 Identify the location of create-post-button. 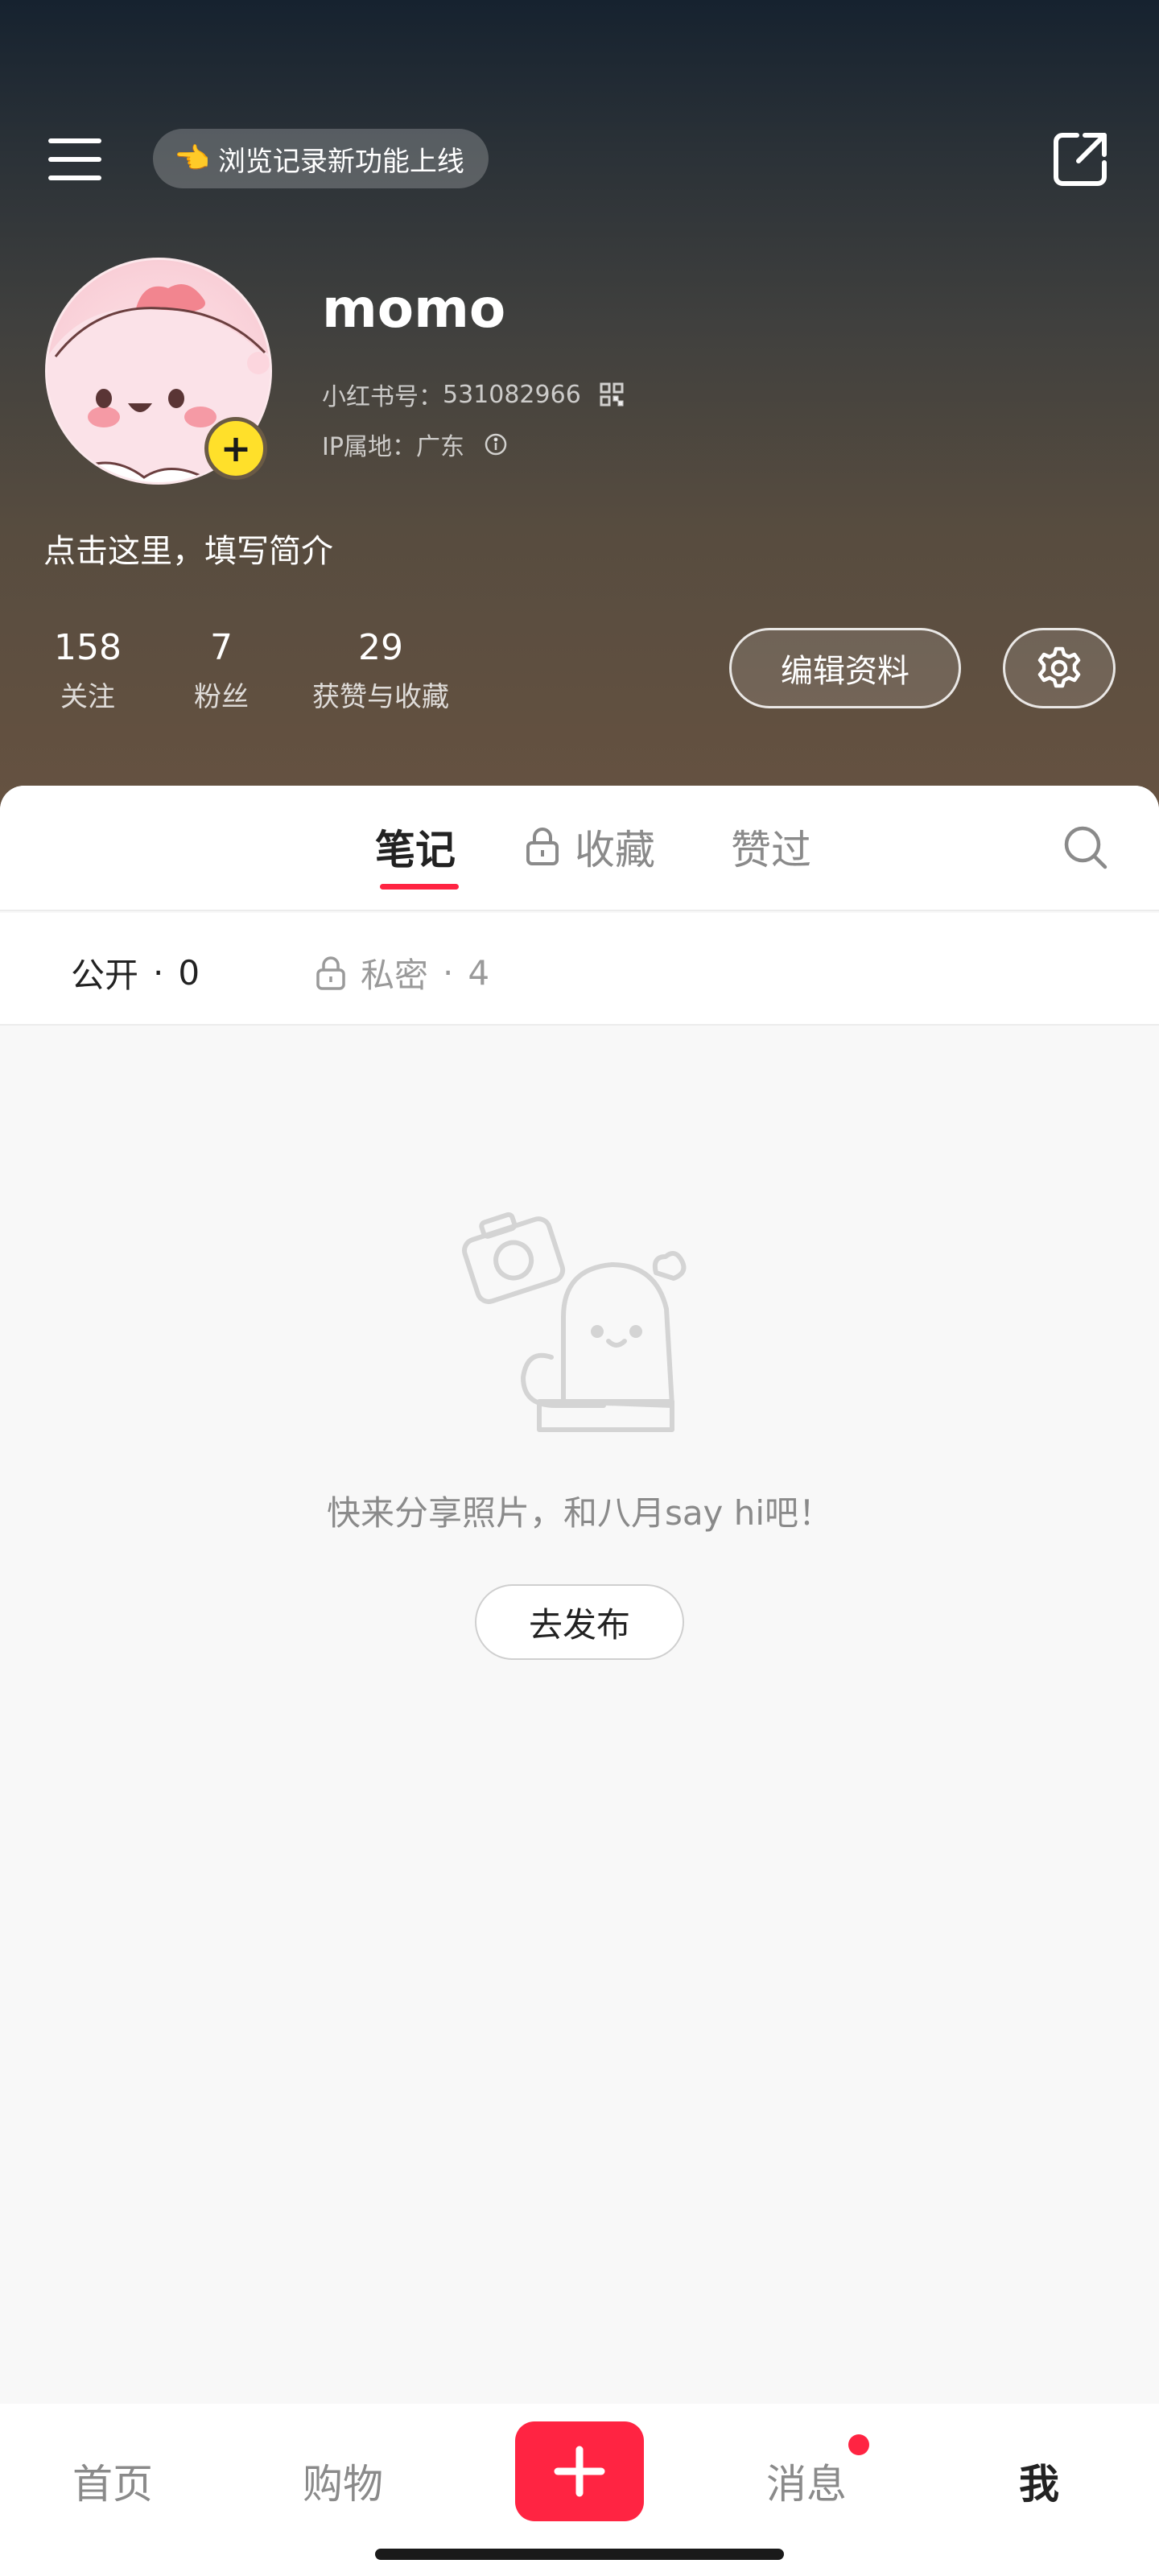
(579, 2471).